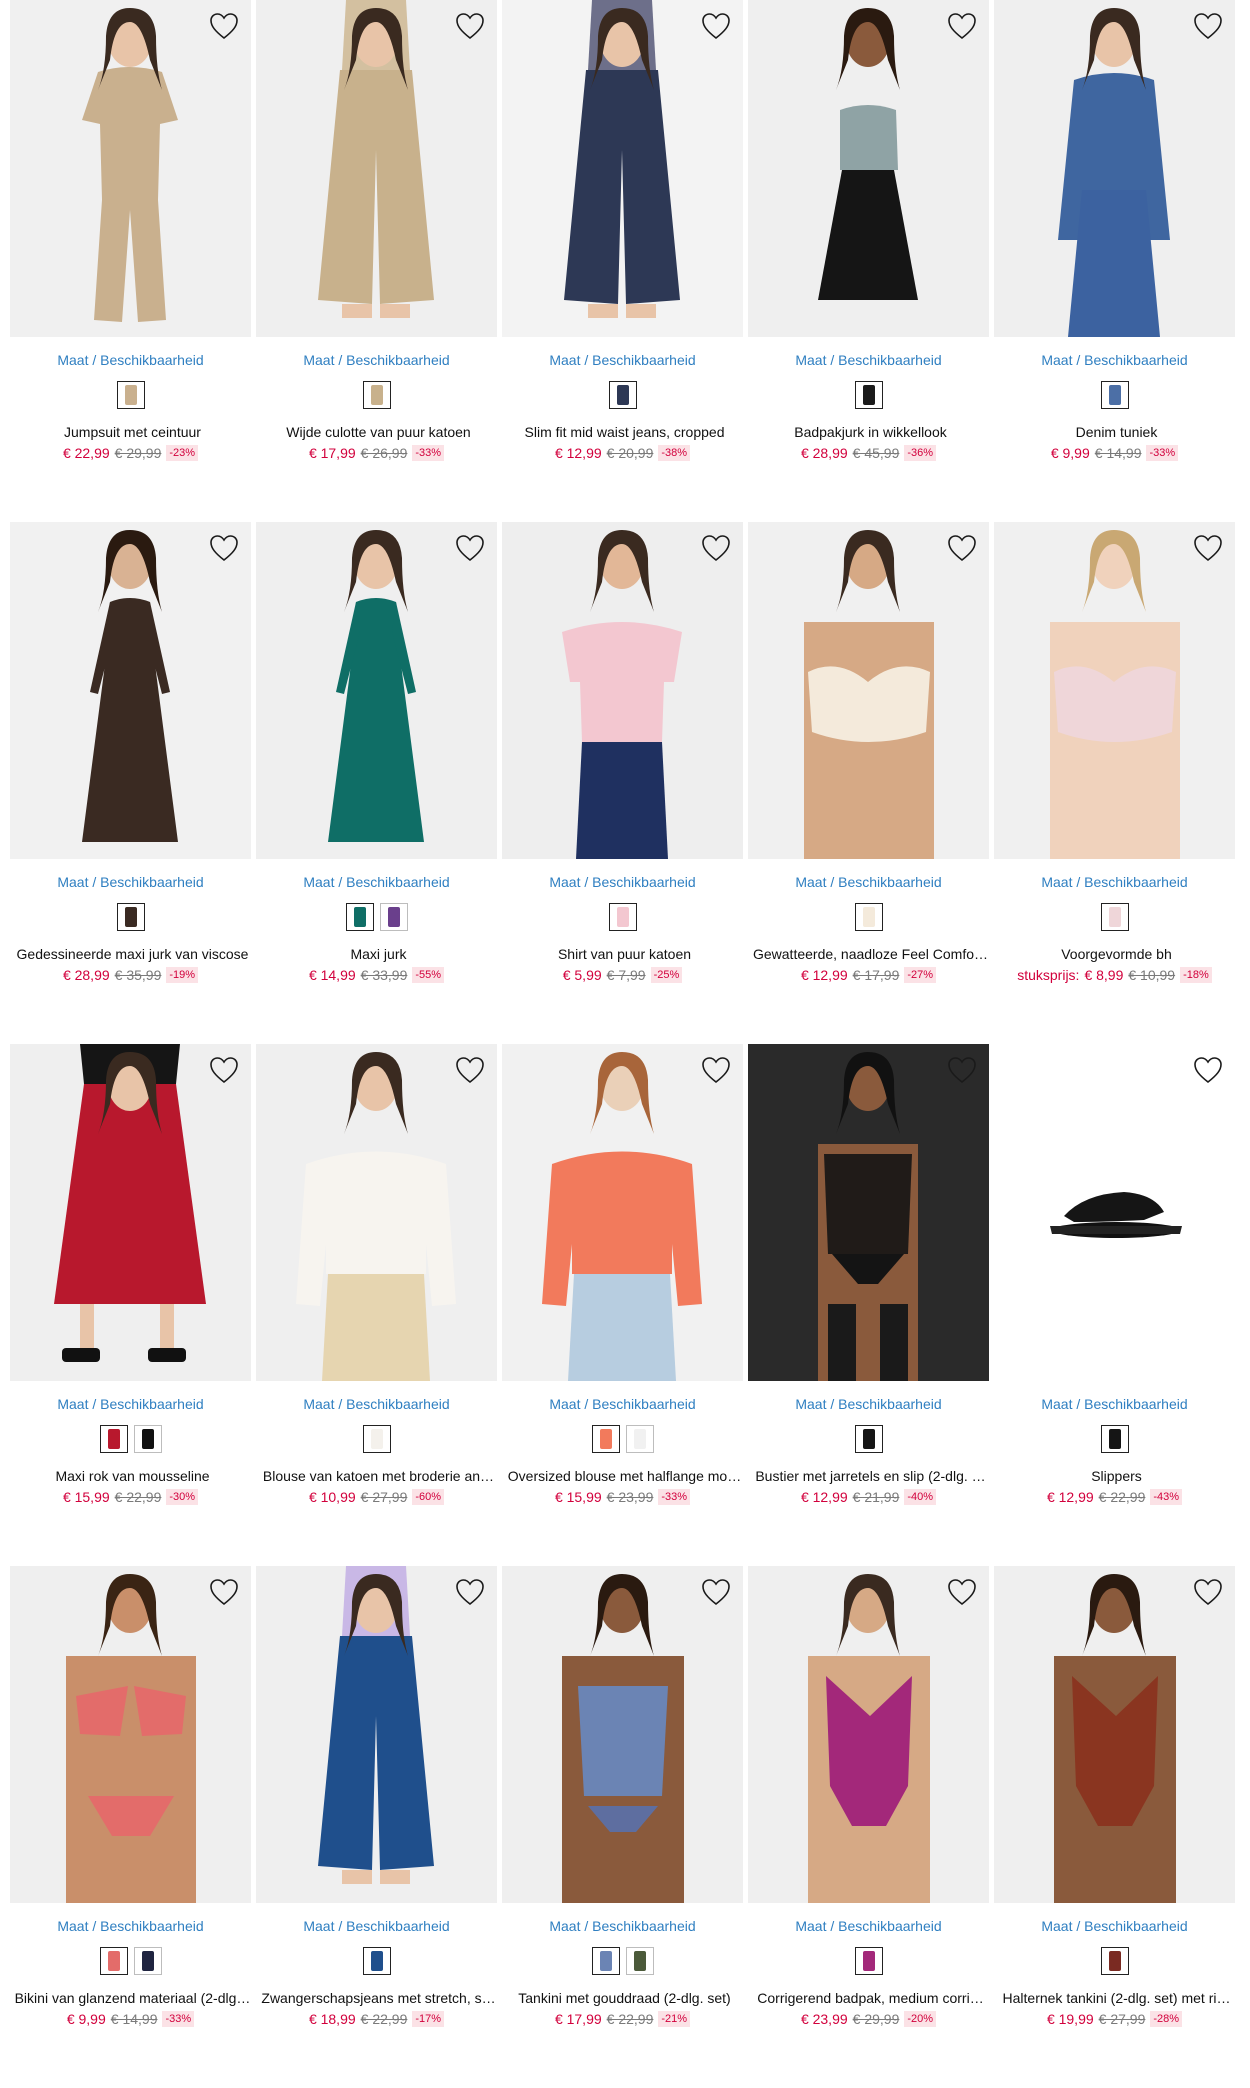 This screenshot has height=2088, width=1250. Describe the element at coordinates (1116, 432) in the screenshot. I see `product-name: Denim tuniek` at that location.